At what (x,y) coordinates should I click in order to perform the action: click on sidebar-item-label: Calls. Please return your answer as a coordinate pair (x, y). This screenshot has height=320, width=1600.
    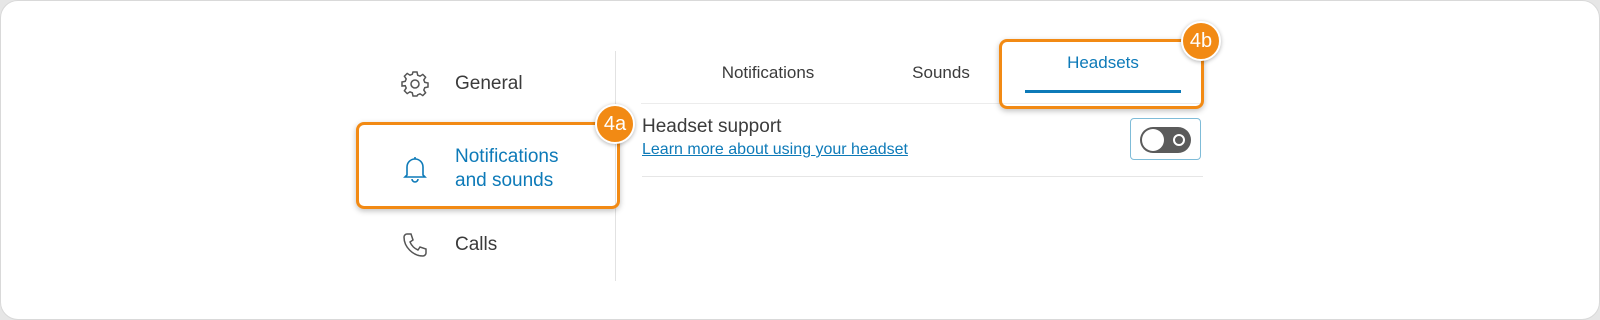
    Looking at the image, I should click on (476, 244).